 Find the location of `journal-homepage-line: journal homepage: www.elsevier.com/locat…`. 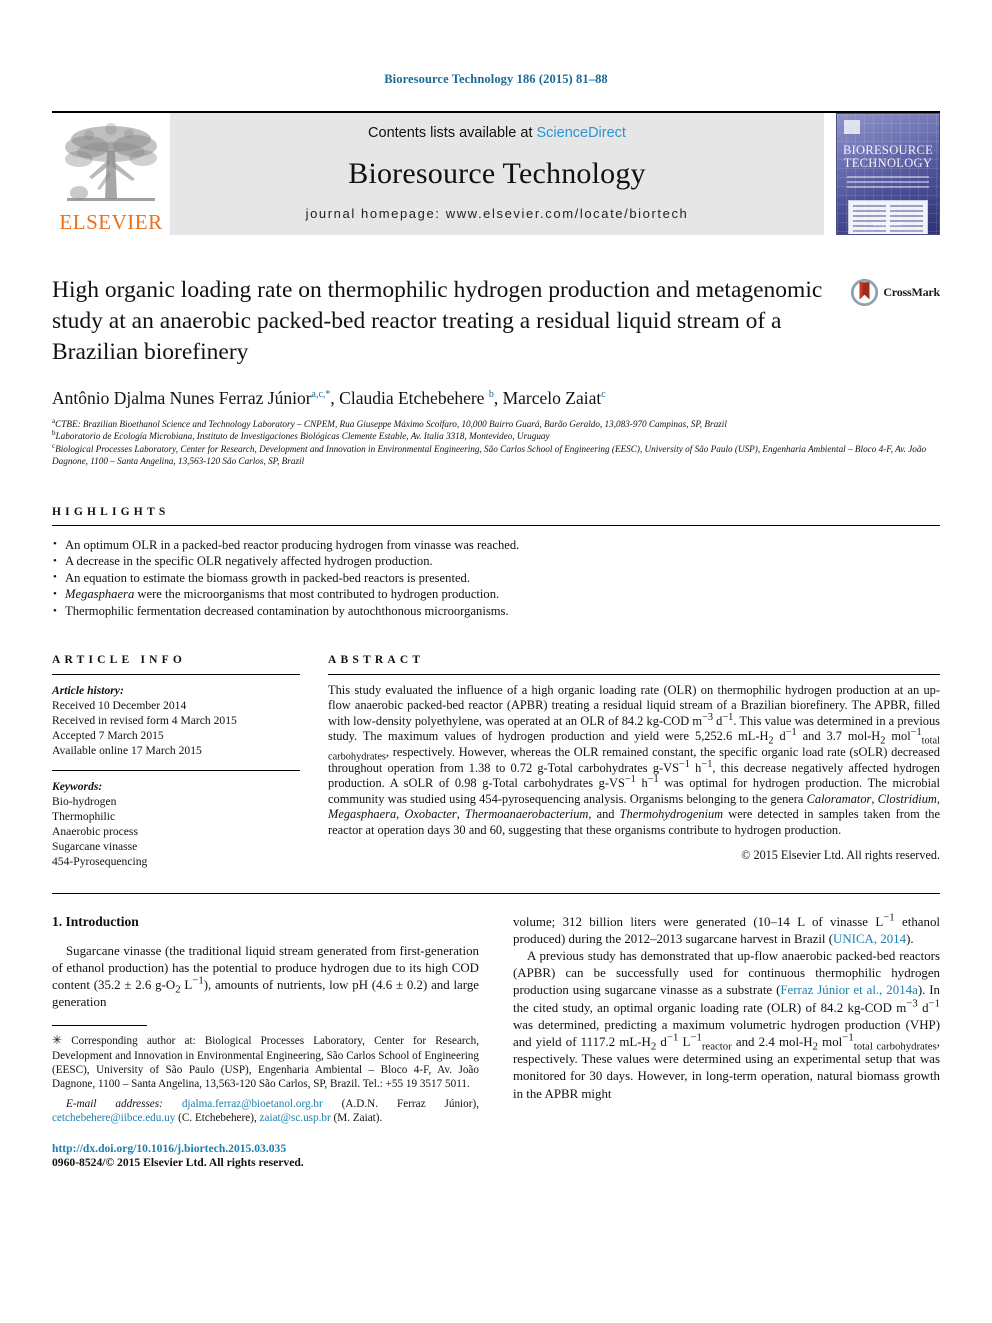

journal-homepage-line: journal homepage: www.elsevier.com/locat… is located at coordinates (497, 213).